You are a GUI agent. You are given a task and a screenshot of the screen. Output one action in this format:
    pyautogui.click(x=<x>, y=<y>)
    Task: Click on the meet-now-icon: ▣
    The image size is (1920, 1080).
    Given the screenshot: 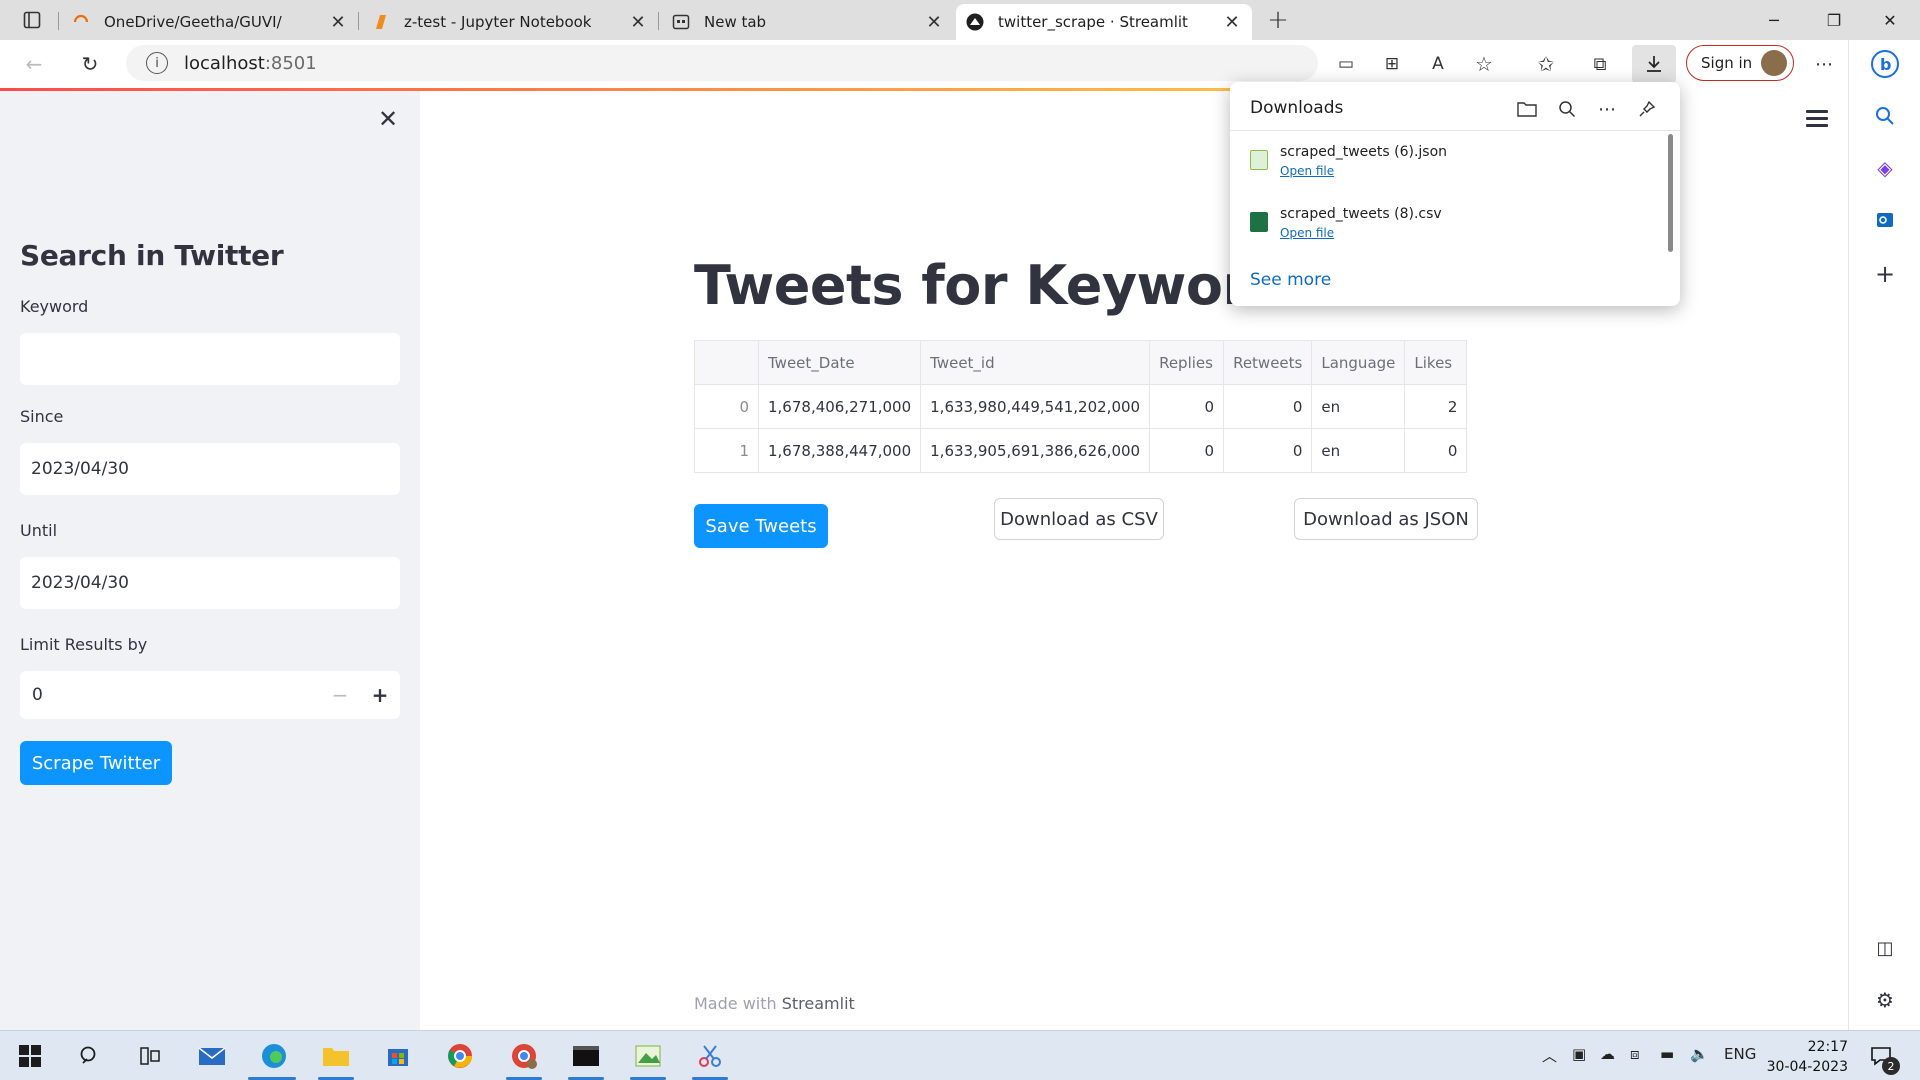 What is the action you would take?
    pyautogui.click(x=1579, y=1054)
    